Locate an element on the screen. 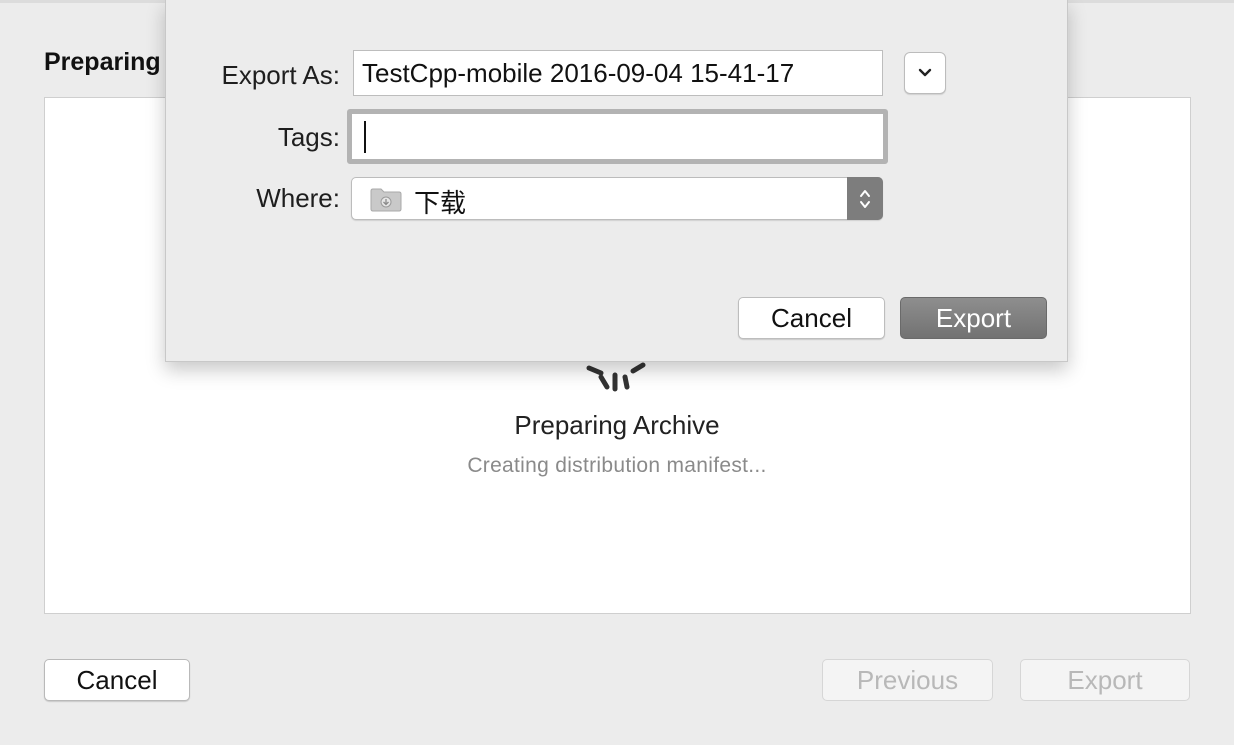 The height and width of the screenshot is (745, 1234). status-title: Preparing Archive is located at coordinates (617, 425).